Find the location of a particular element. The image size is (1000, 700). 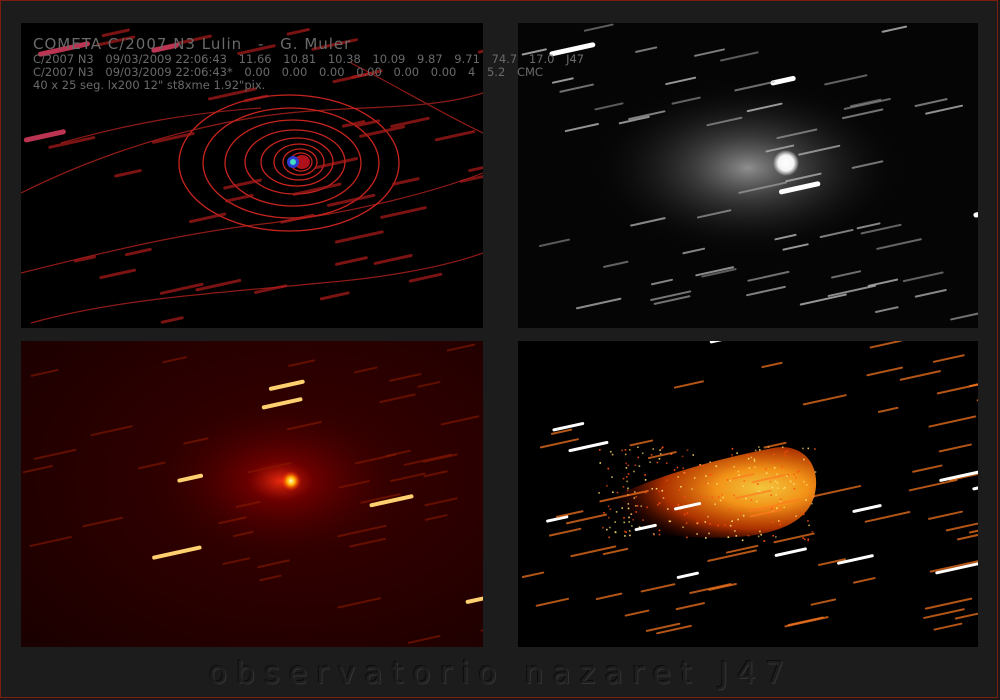

row2-value: 5.2 is located at coordinates (496, 72).